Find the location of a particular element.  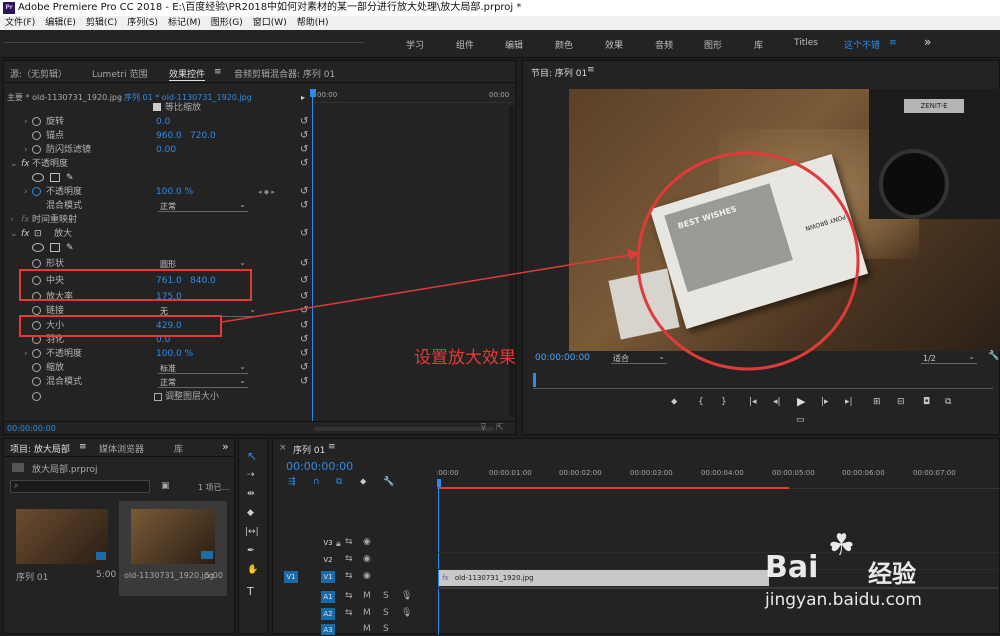

watermark-brand2: 经验 is located at coordinates (892, 574).